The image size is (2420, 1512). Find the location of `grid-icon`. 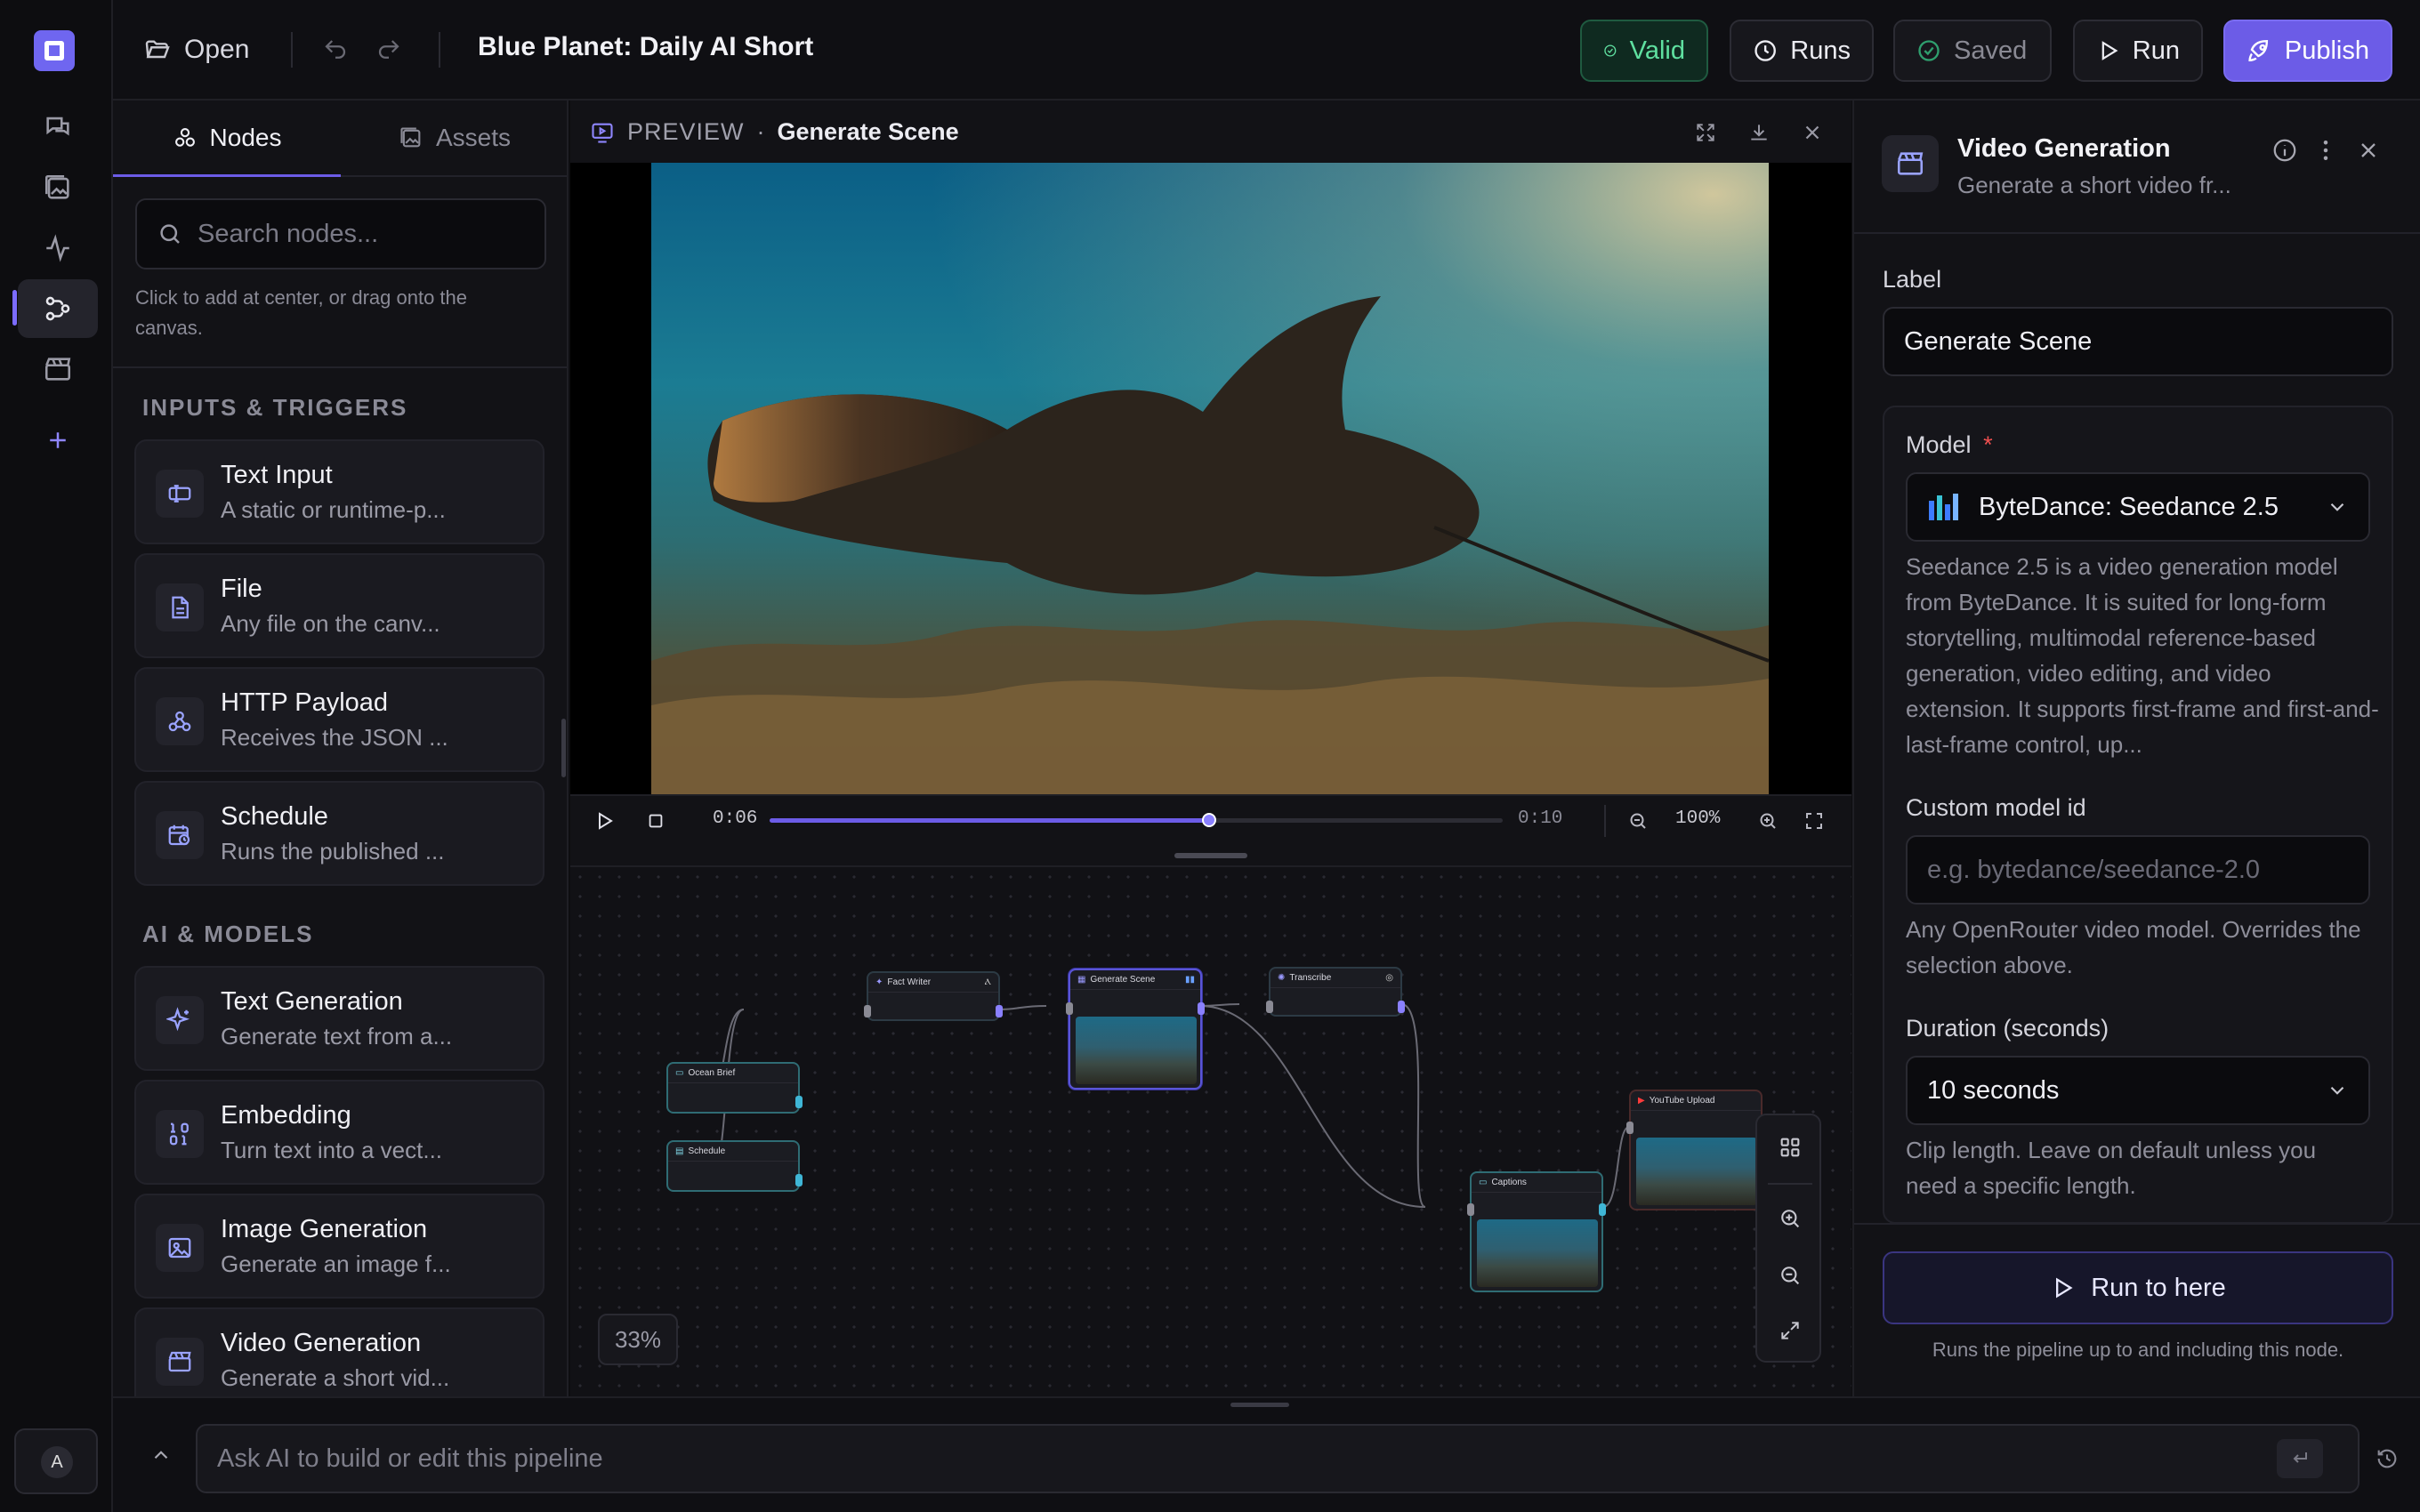

grid-icon is located at coordinates (1790, 1147).